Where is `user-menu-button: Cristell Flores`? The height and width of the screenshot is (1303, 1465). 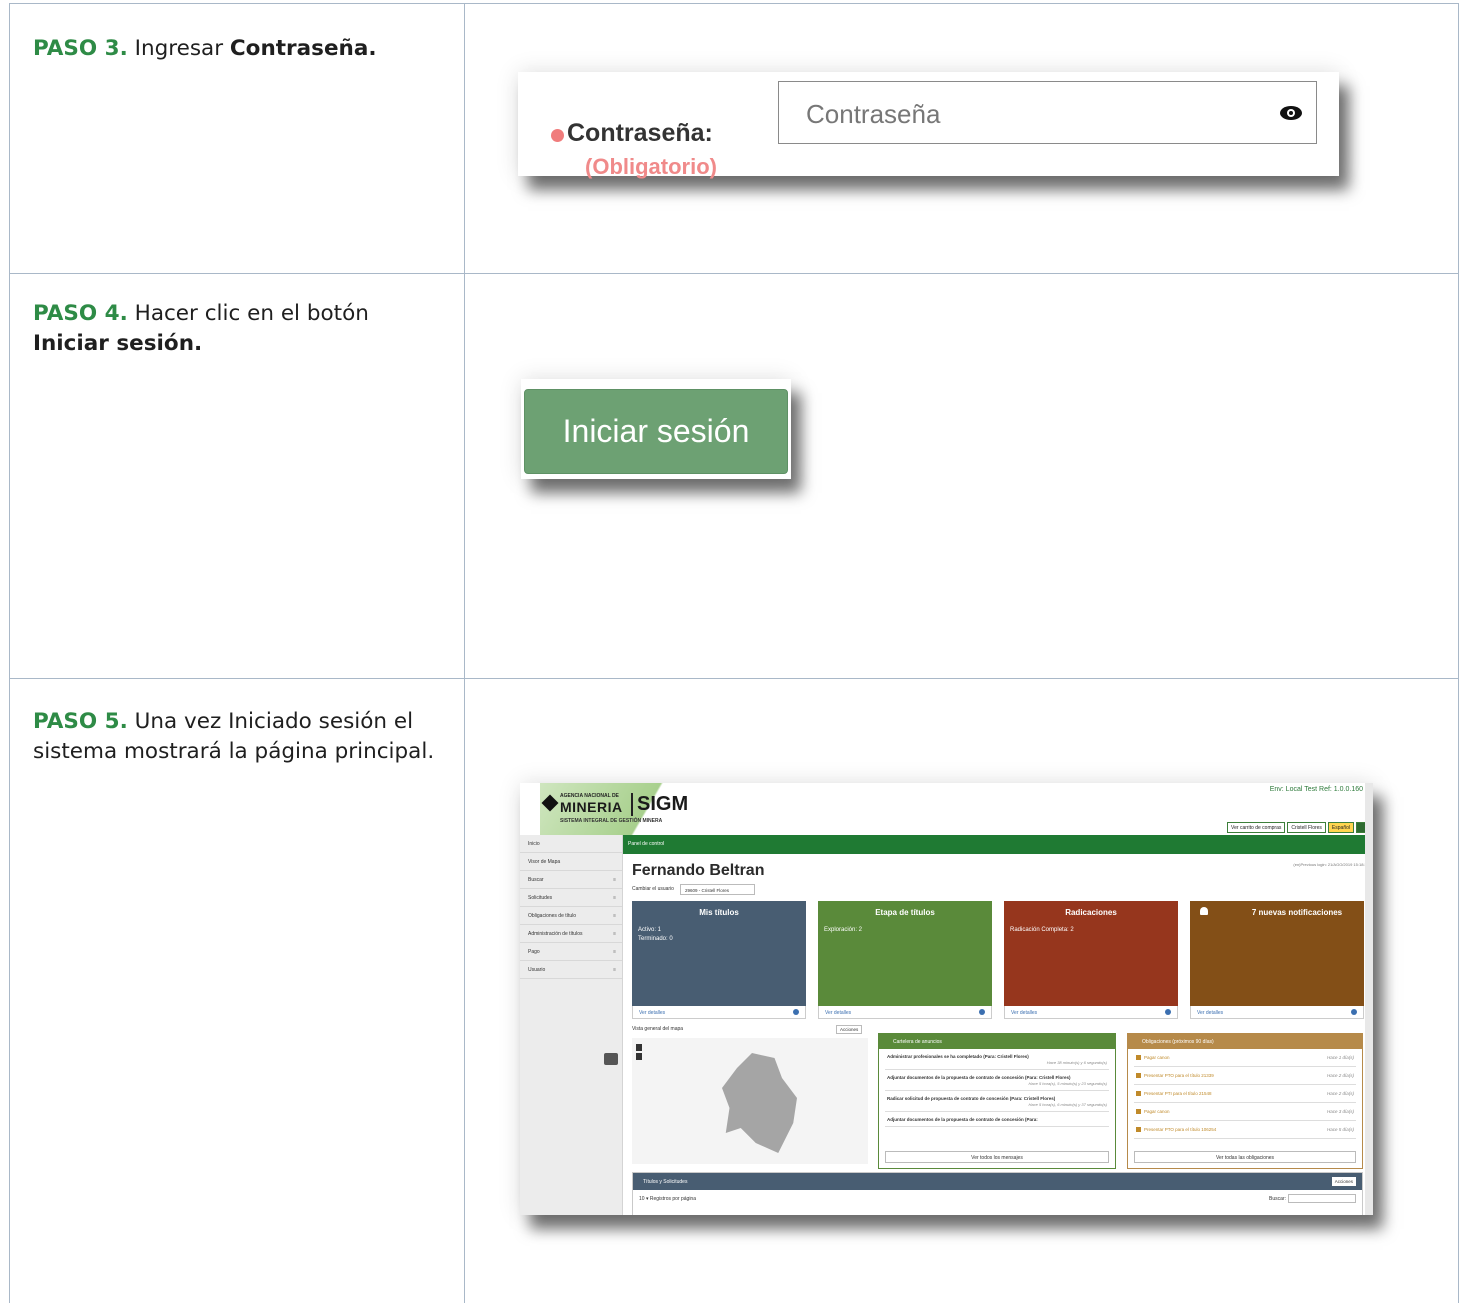
user-menu-button: Cristell Flores is located at coordinates (1306, 827).